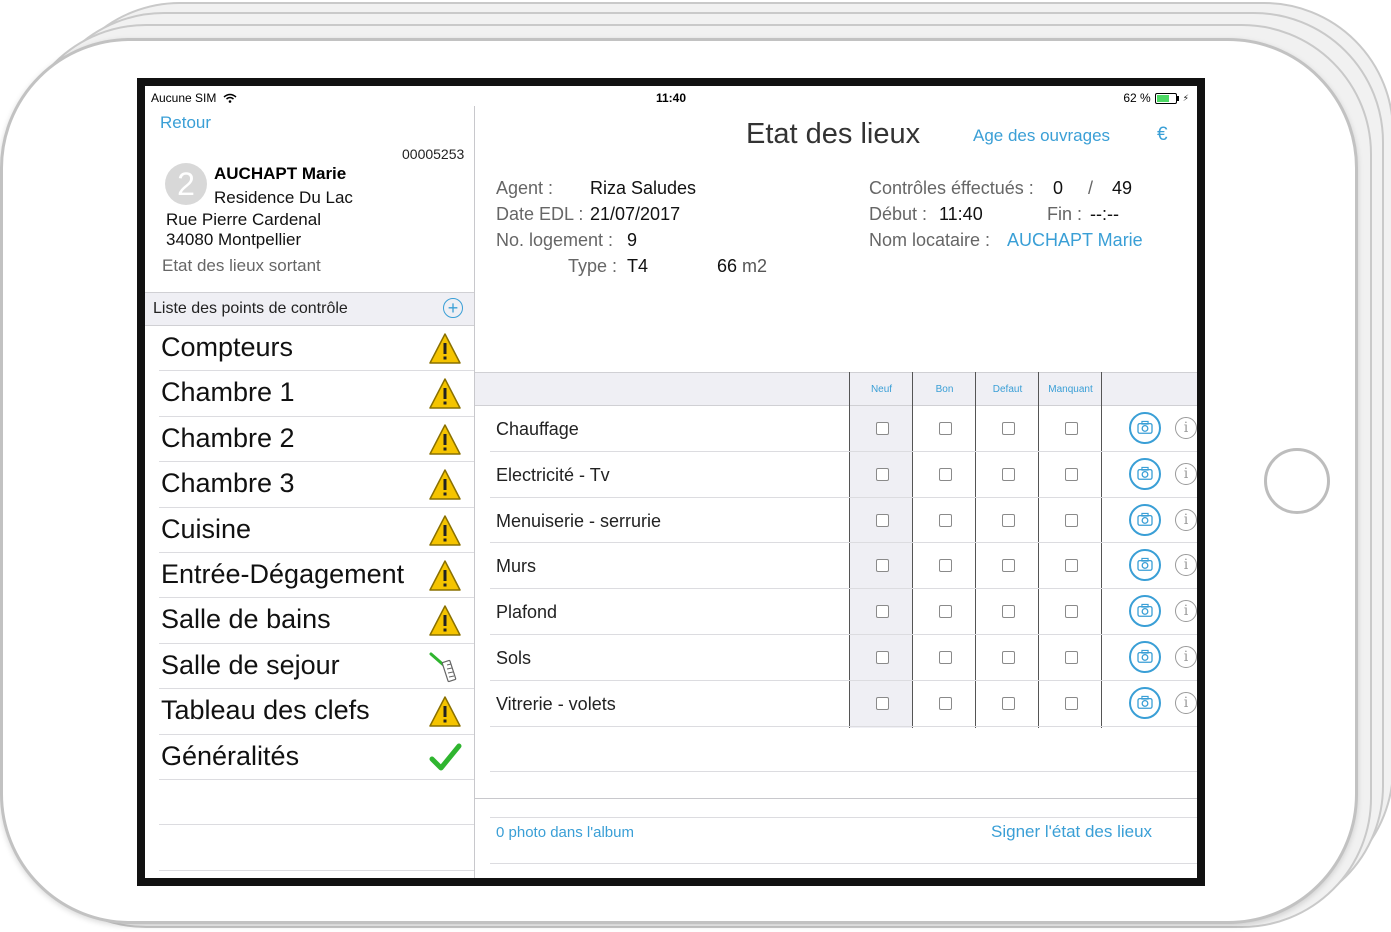 The width and height of the screenshot is (1391, 932). I want to click on home-button, so click(1297, 481).